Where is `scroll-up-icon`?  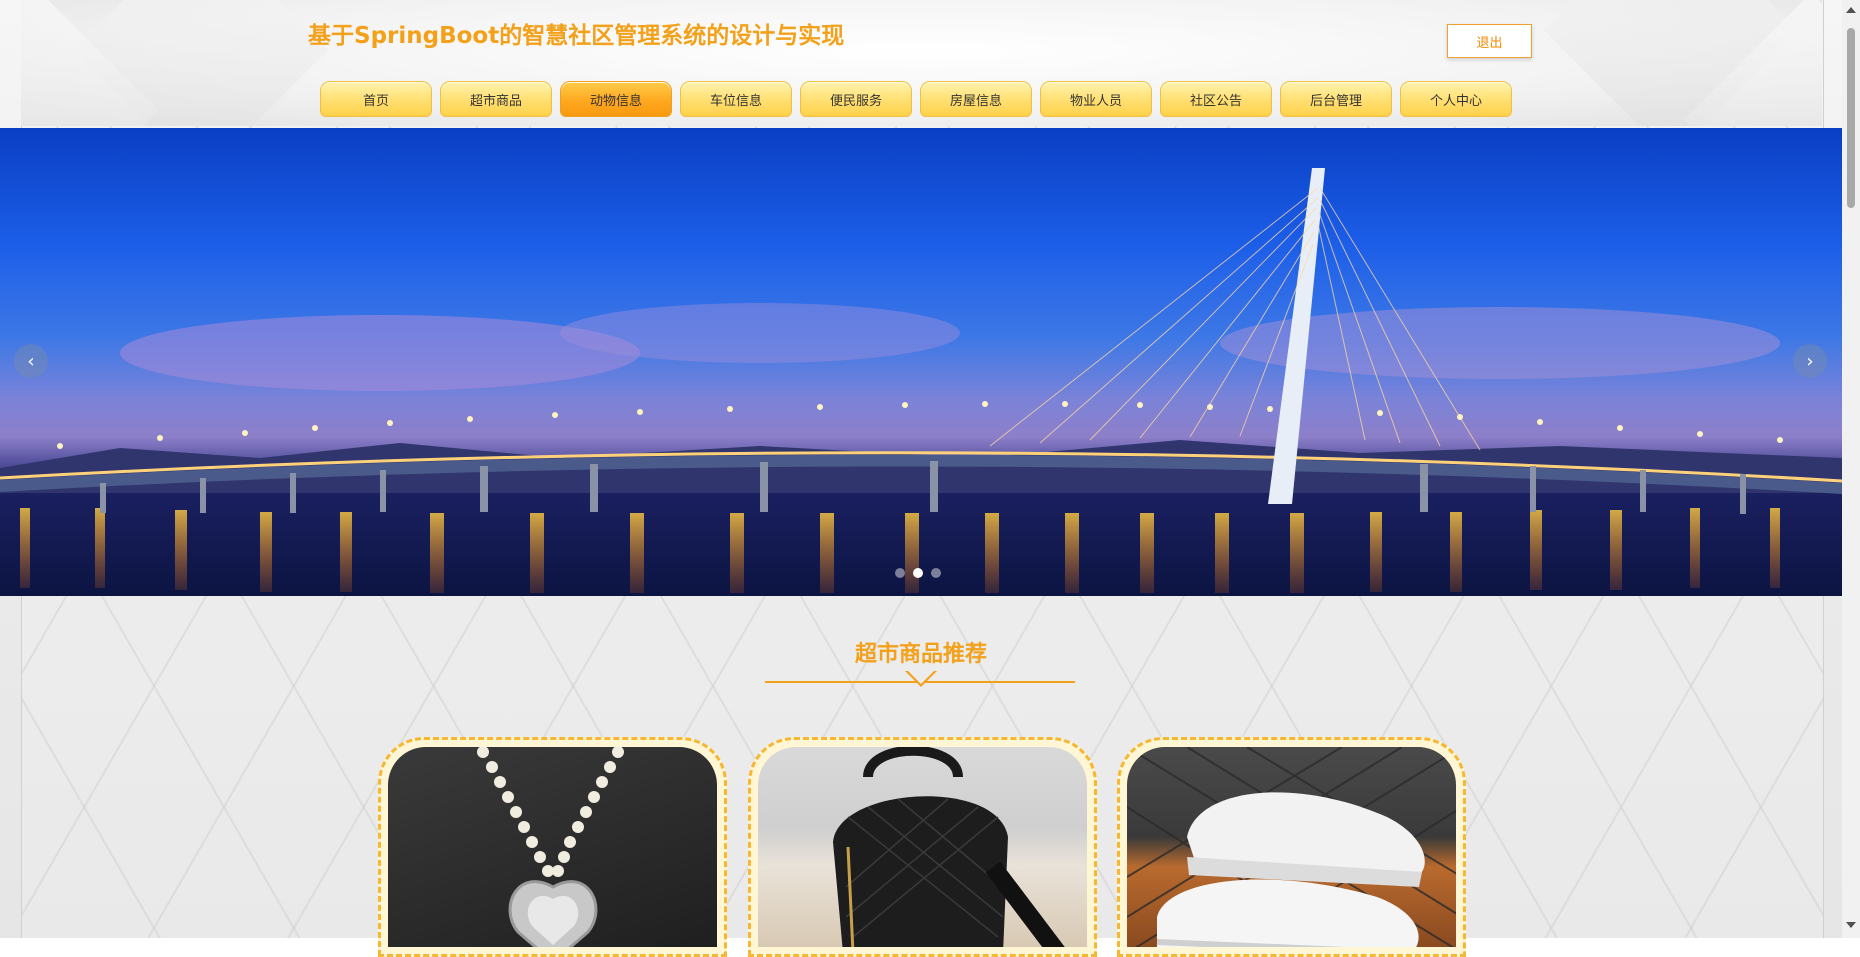
scroll-up-icon is located at coordinates (1851, 10).